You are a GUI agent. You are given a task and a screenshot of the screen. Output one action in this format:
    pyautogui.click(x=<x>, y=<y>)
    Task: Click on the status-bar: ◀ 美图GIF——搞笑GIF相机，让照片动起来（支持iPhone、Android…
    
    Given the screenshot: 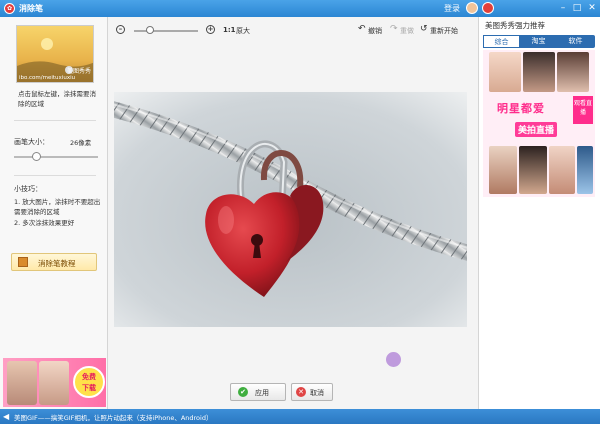 What is the action you would take?
    pyautogui.click(x=300, y=416)
    